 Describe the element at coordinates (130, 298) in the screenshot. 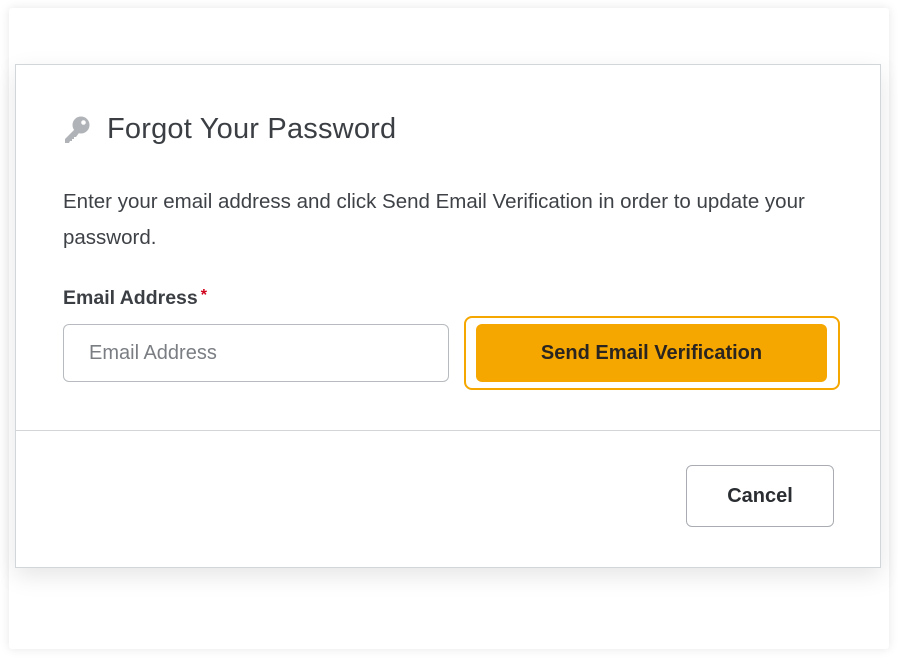

I see `email-label-text: Email Address` at that location.